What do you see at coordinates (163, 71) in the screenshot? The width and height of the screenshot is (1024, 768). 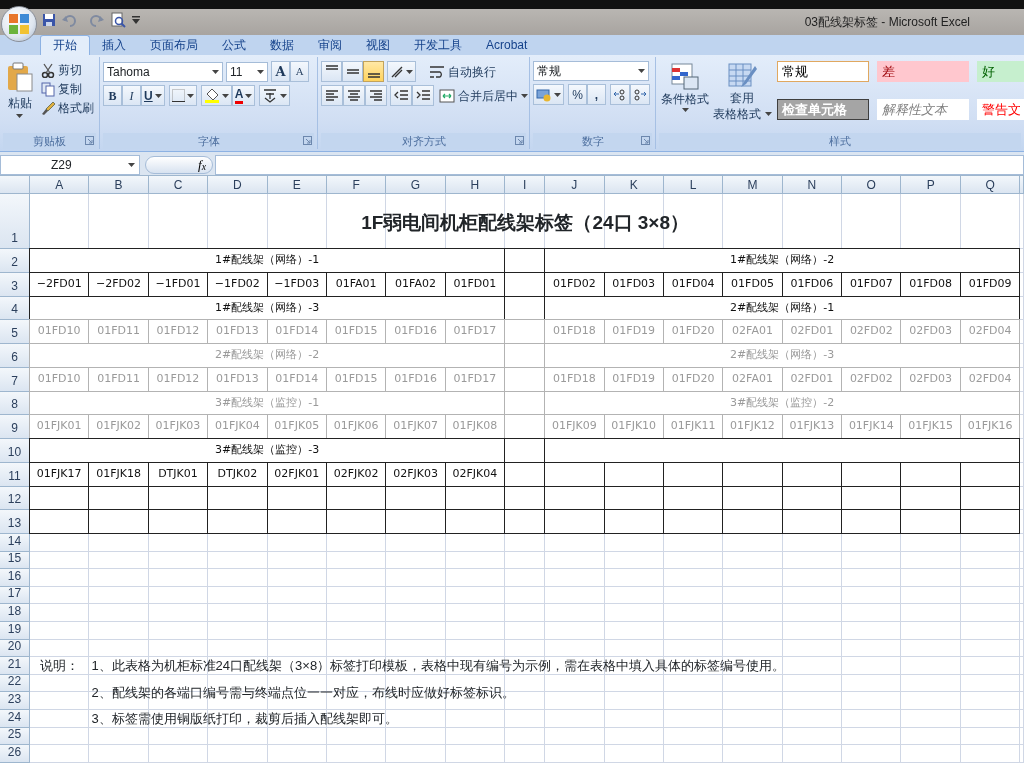 I see `font-name-dropdown: Tahoma` at bounding box center [163, 71].